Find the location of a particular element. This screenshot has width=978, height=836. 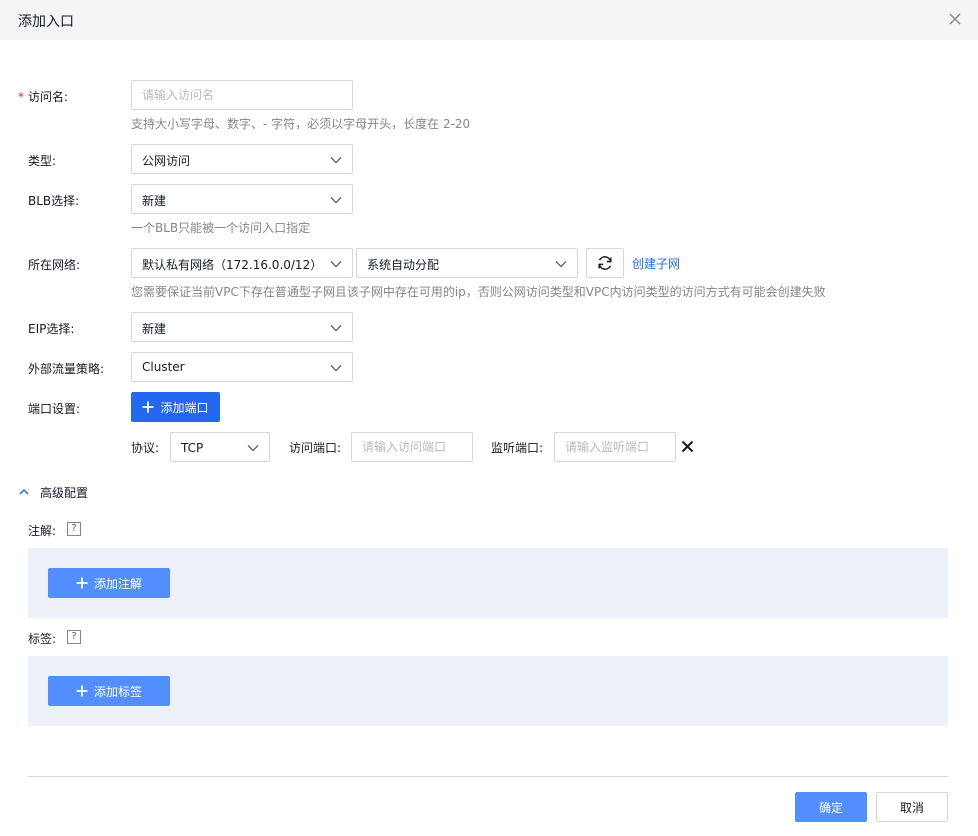

advanced-toggle: 高级配置 is located at coordinates (53, 492).